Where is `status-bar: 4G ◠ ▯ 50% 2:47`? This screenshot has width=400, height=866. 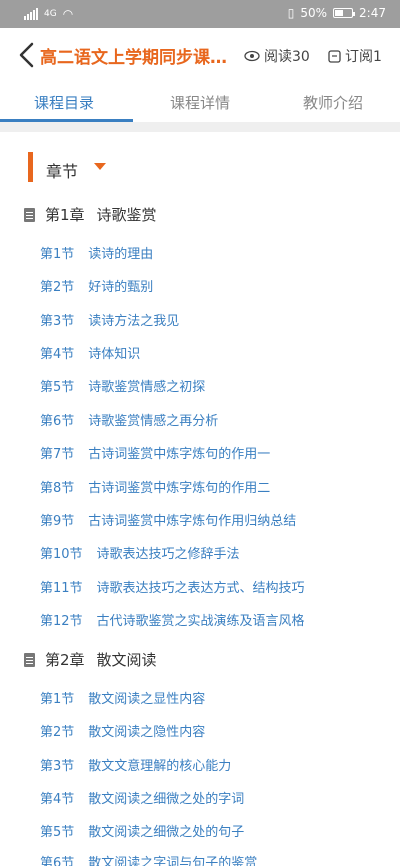
status-bar: 4G ◠ ▯ 50% 2:47 is located at coordinates (200, 14).